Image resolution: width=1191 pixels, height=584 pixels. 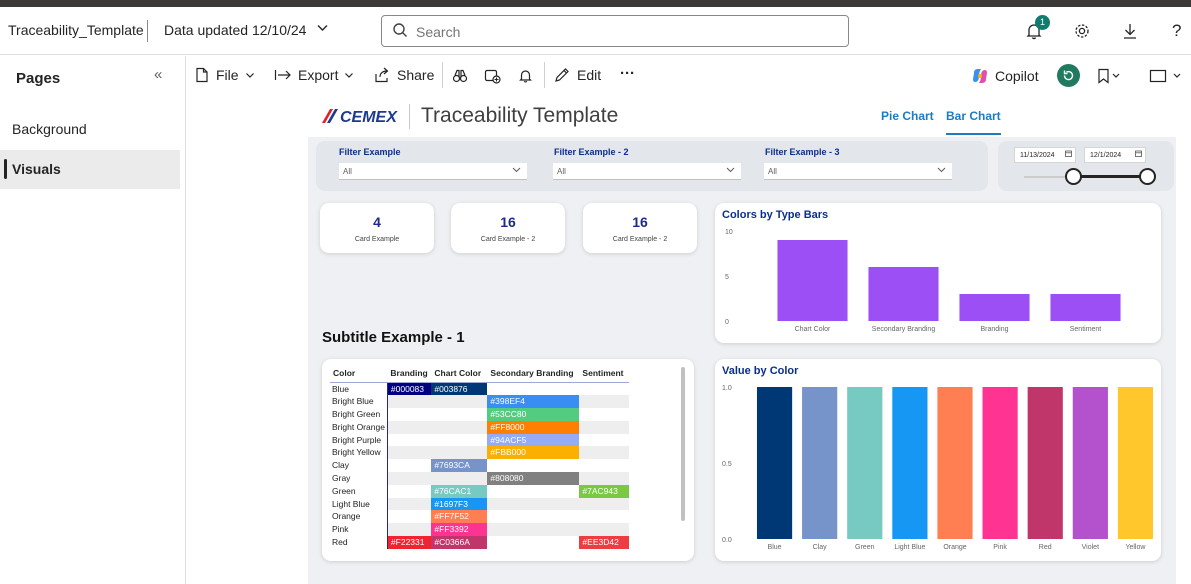 I want to click on date-slicer: 11/13/2024 12/1/2024, so click(x=1086, y=166).